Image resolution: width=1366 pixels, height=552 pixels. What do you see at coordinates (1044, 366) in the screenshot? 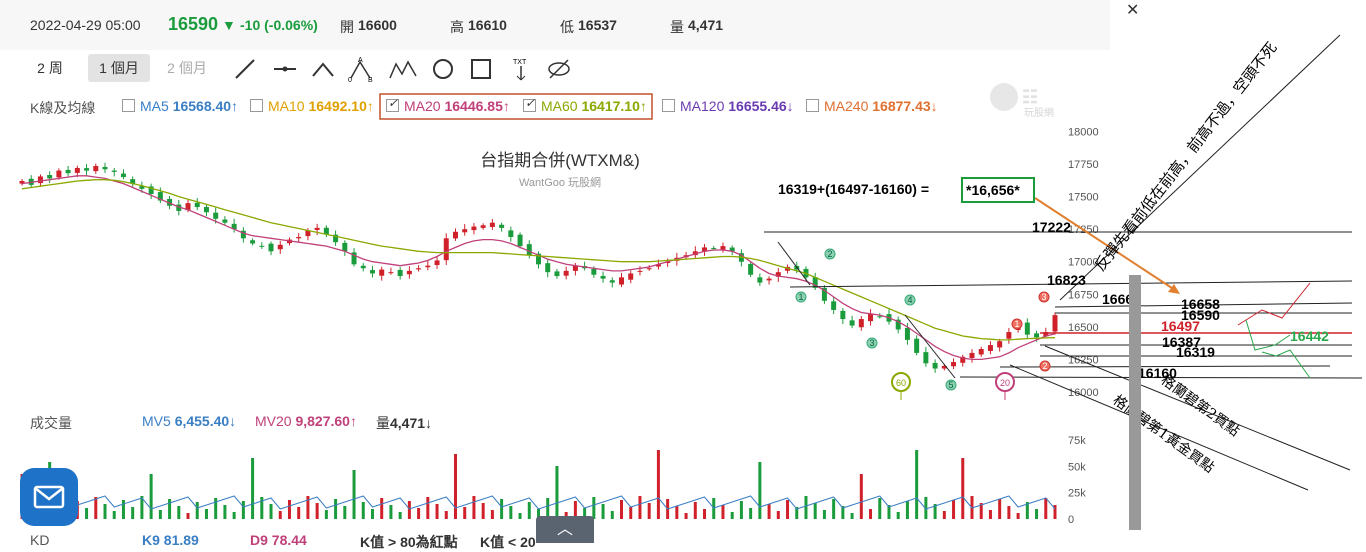
I see `svg-text: 2` at bounding box center [1044, 366].